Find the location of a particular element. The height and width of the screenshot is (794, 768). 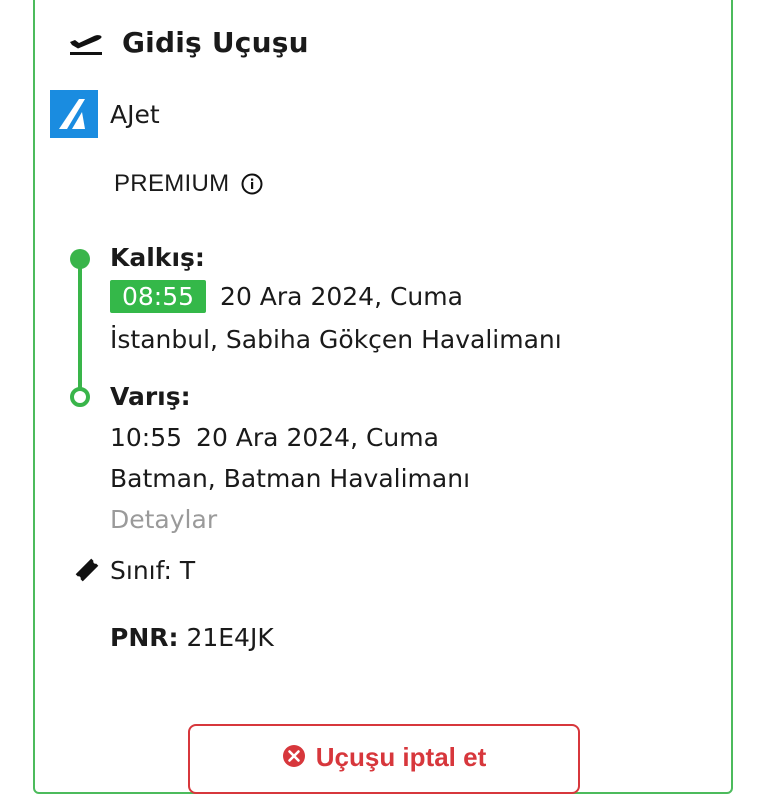

details-link: Detaylar is located at coordinates (163, 519).